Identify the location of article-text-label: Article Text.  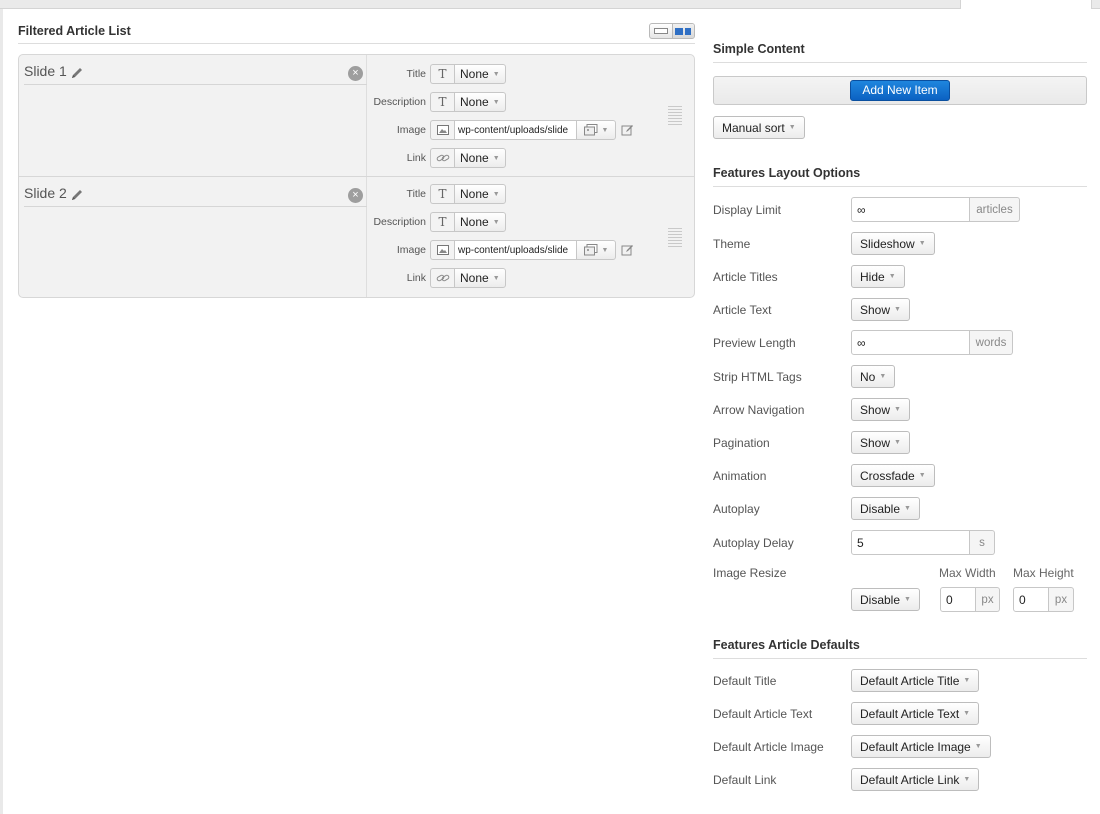
(742, 310).